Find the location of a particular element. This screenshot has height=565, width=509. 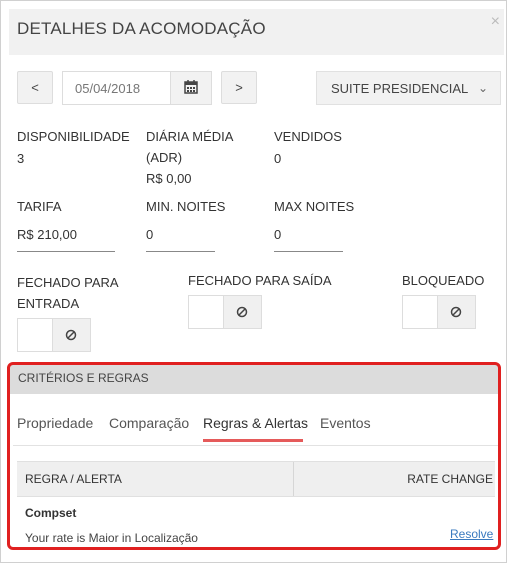

min-nights-value: 0 is located at coordinates (150, 234).